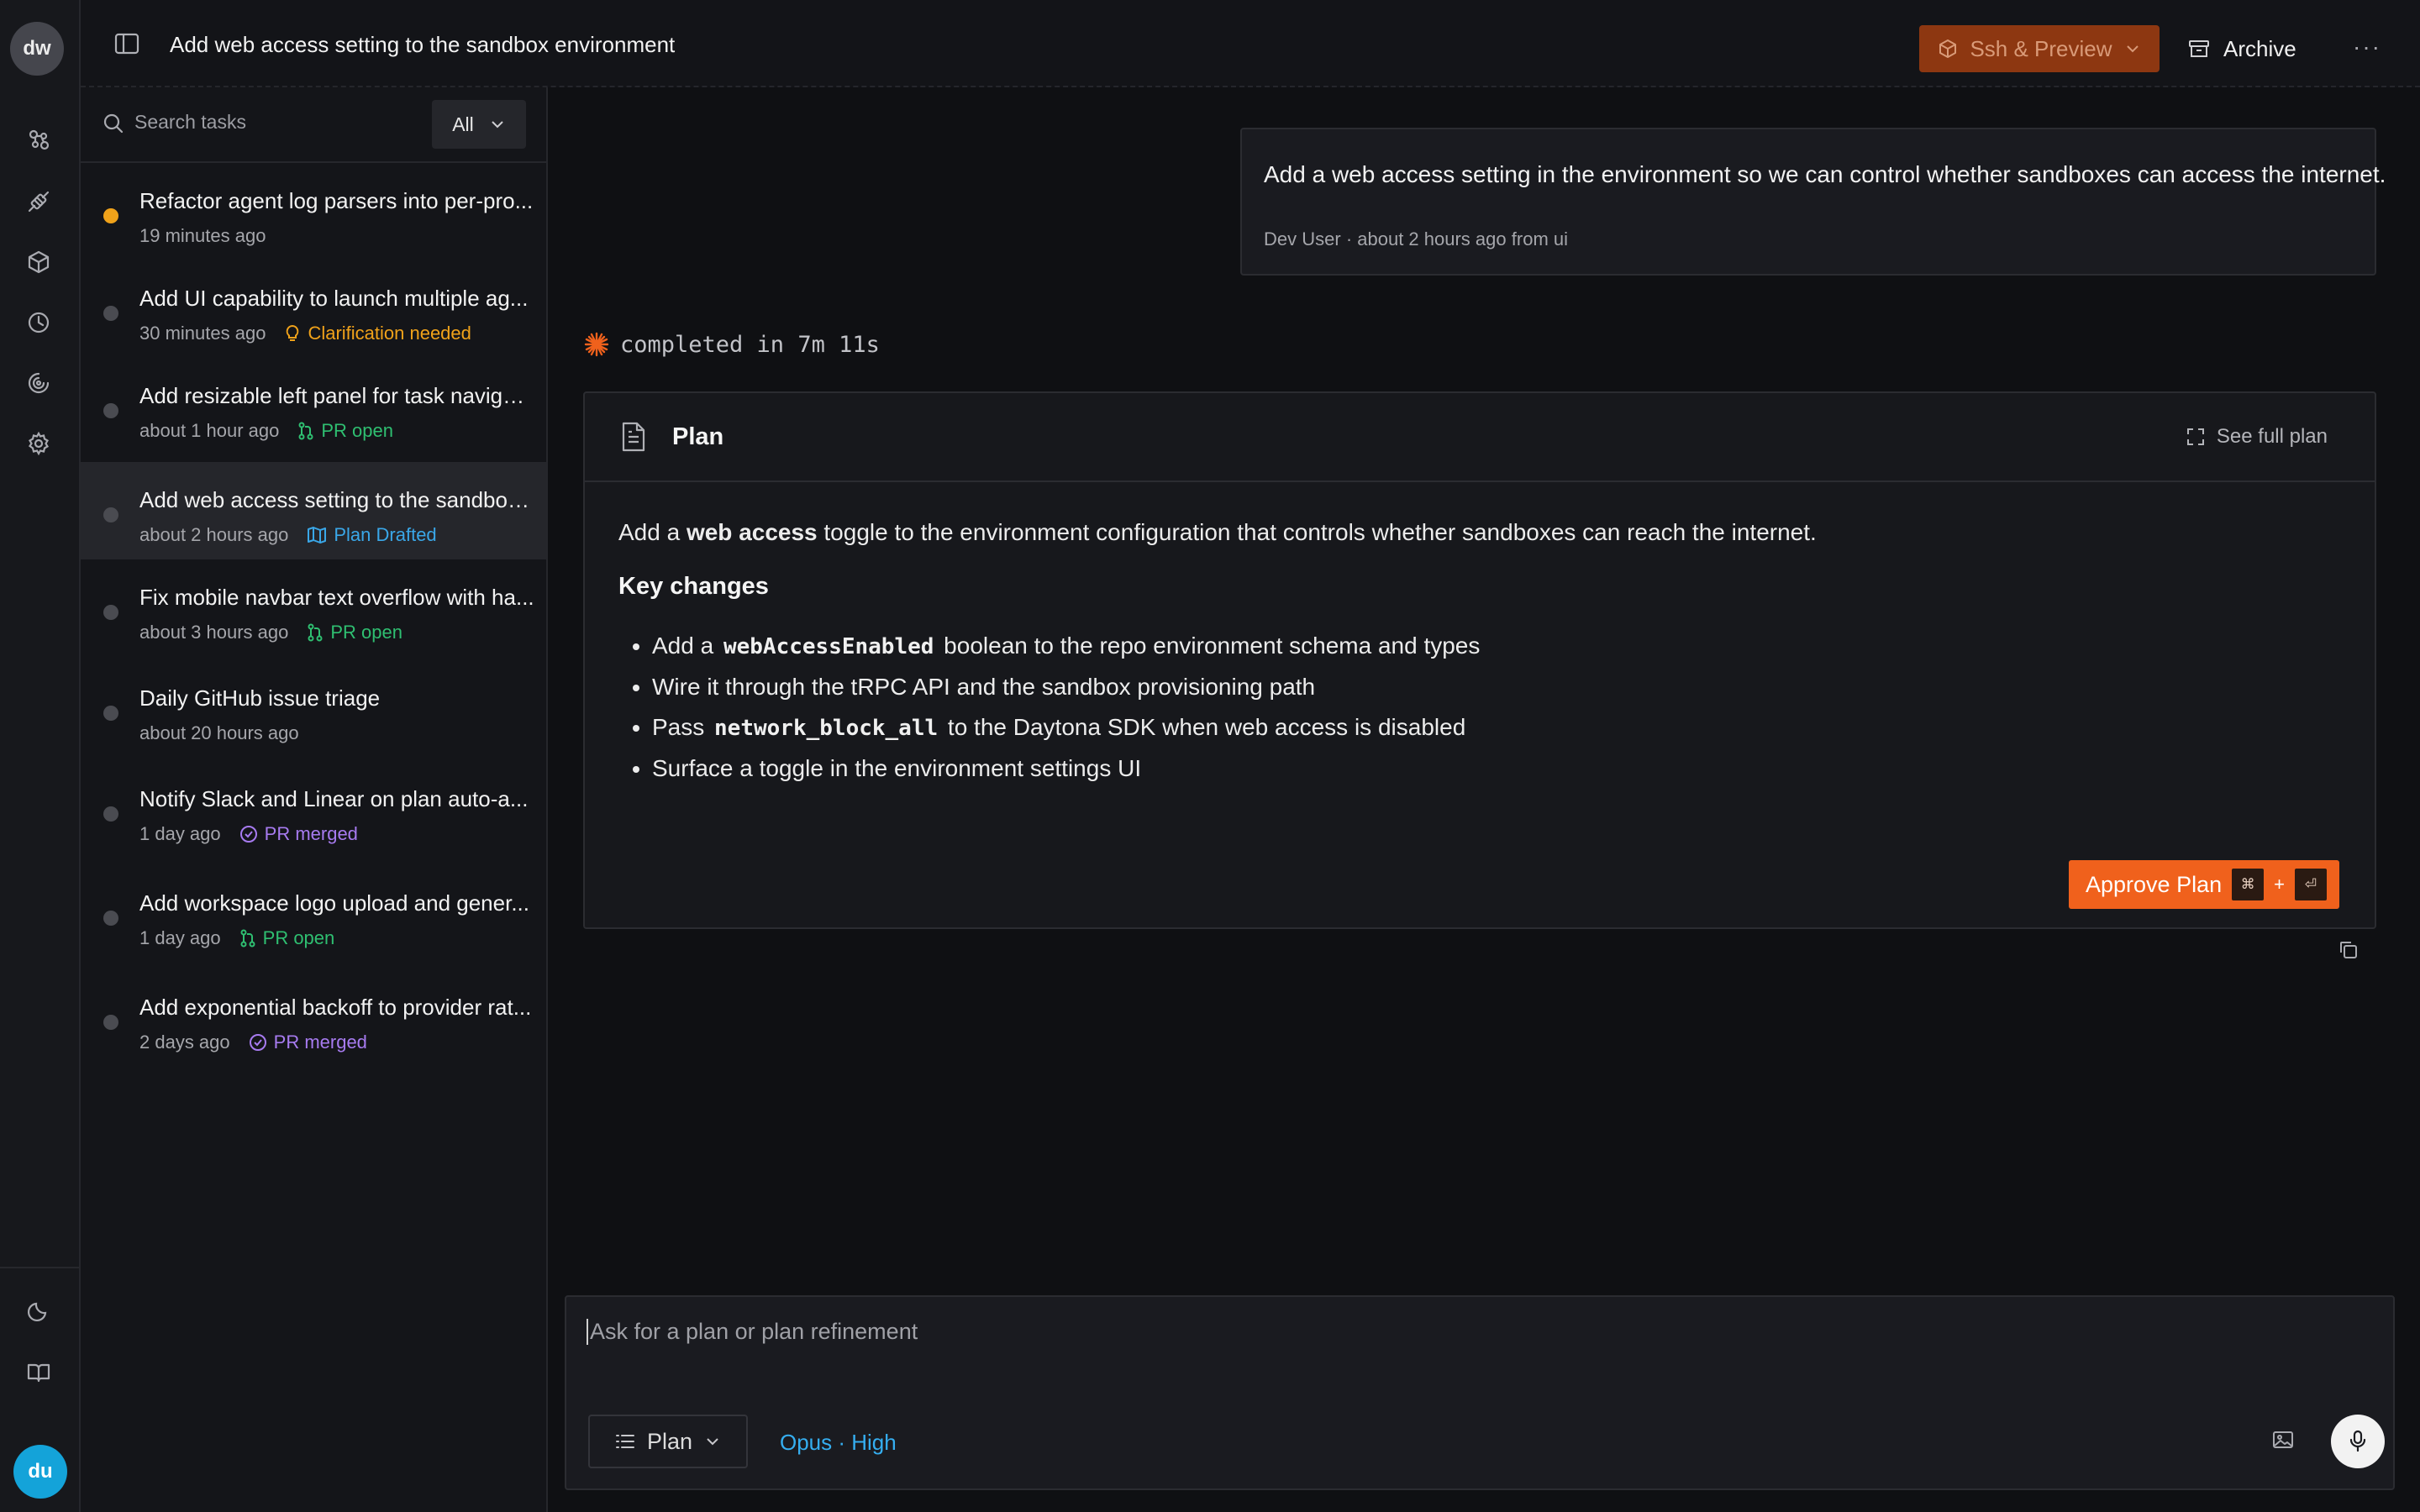 The width and height of the screenshot is (2420, 1512). I want to click on task-meta: 1 day ago PR merged, so click(248, 834).